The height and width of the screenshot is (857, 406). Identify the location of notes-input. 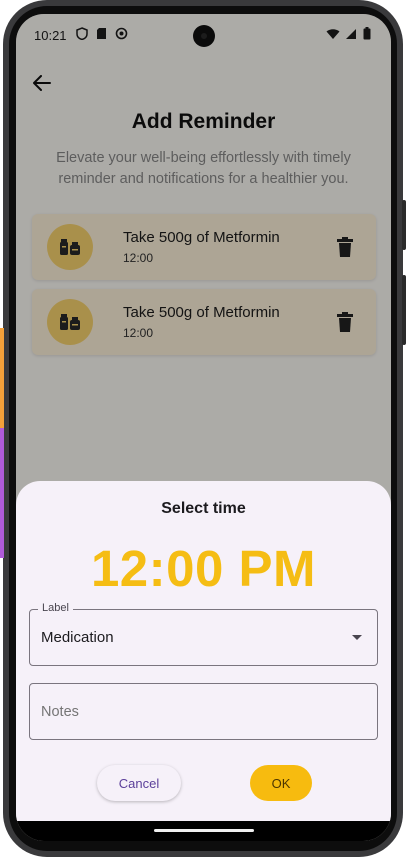
(191, 712).